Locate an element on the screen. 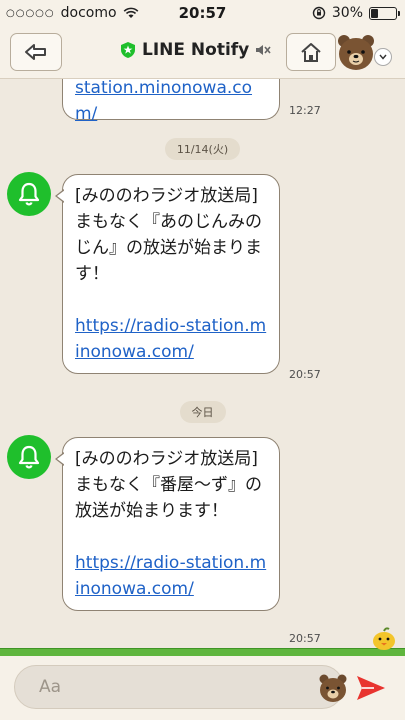 The image size is (405, 720). battery-percent: 30% is located at coordinates (347, 13).